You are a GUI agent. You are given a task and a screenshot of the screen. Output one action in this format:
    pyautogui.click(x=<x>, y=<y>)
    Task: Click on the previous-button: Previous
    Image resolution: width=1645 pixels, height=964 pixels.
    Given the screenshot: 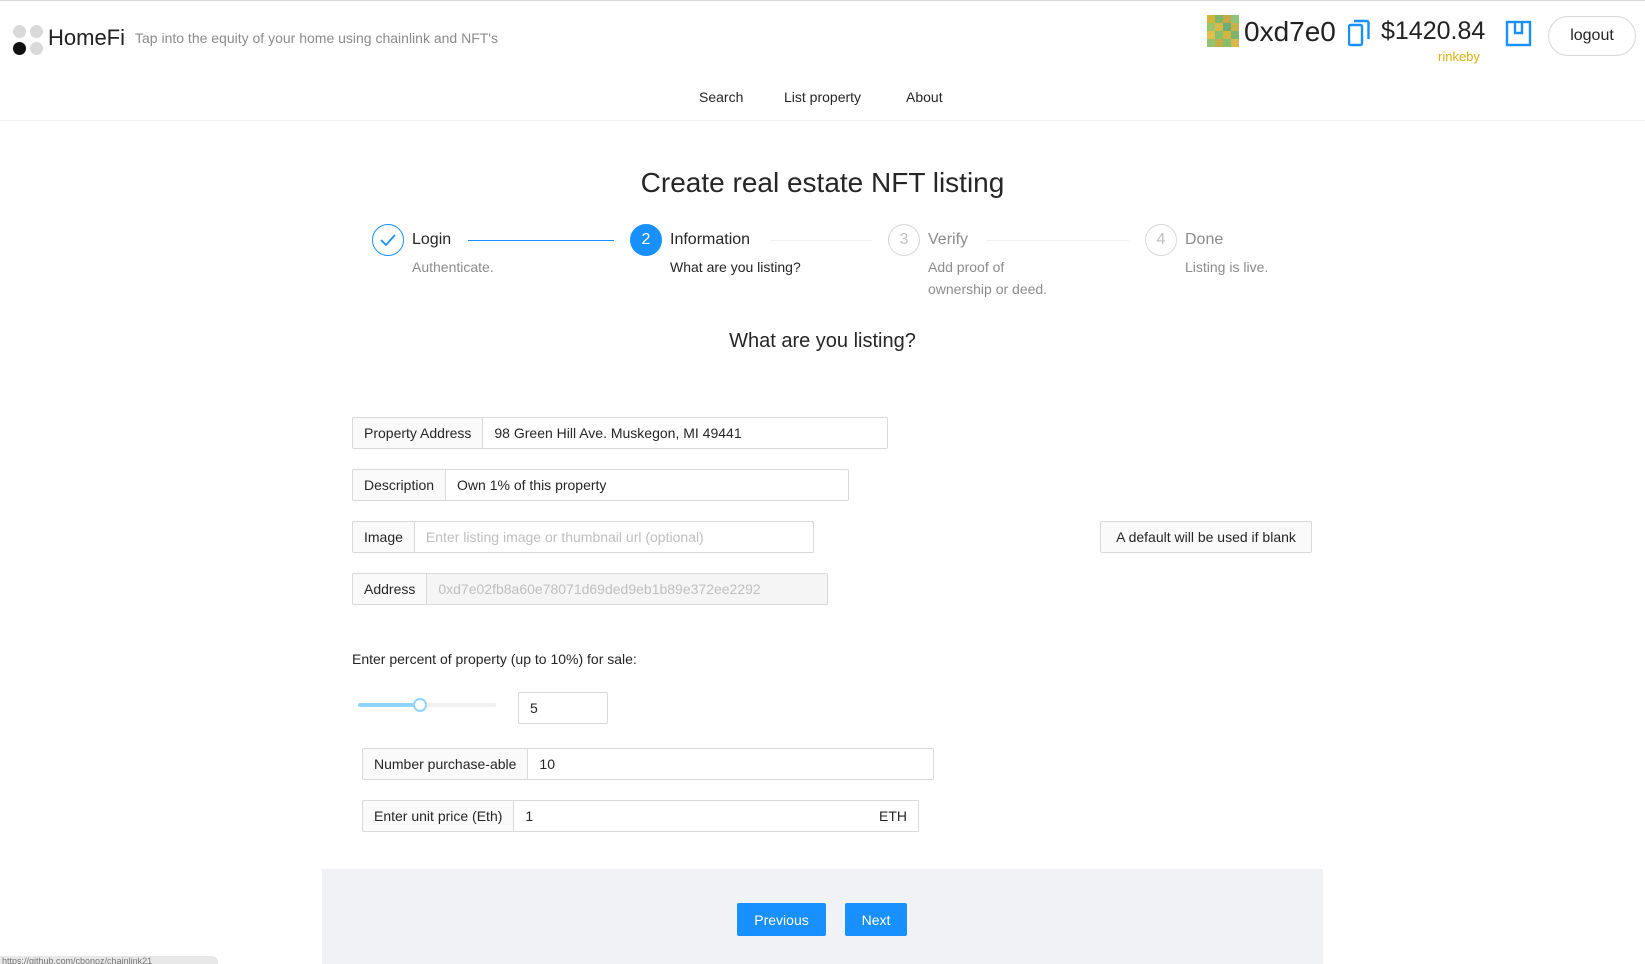 What is the action you would take?
    pyautogui.click(x=781, y=919)
    